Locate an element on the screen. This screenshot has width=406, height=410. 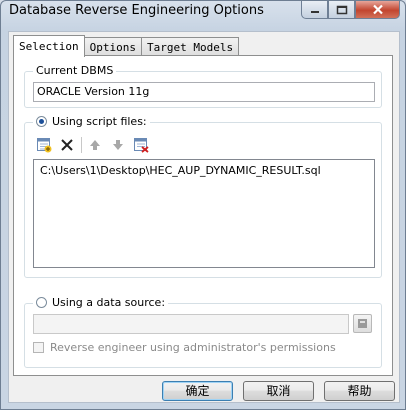
toolbar-separator is located at coordinates (81, 145).